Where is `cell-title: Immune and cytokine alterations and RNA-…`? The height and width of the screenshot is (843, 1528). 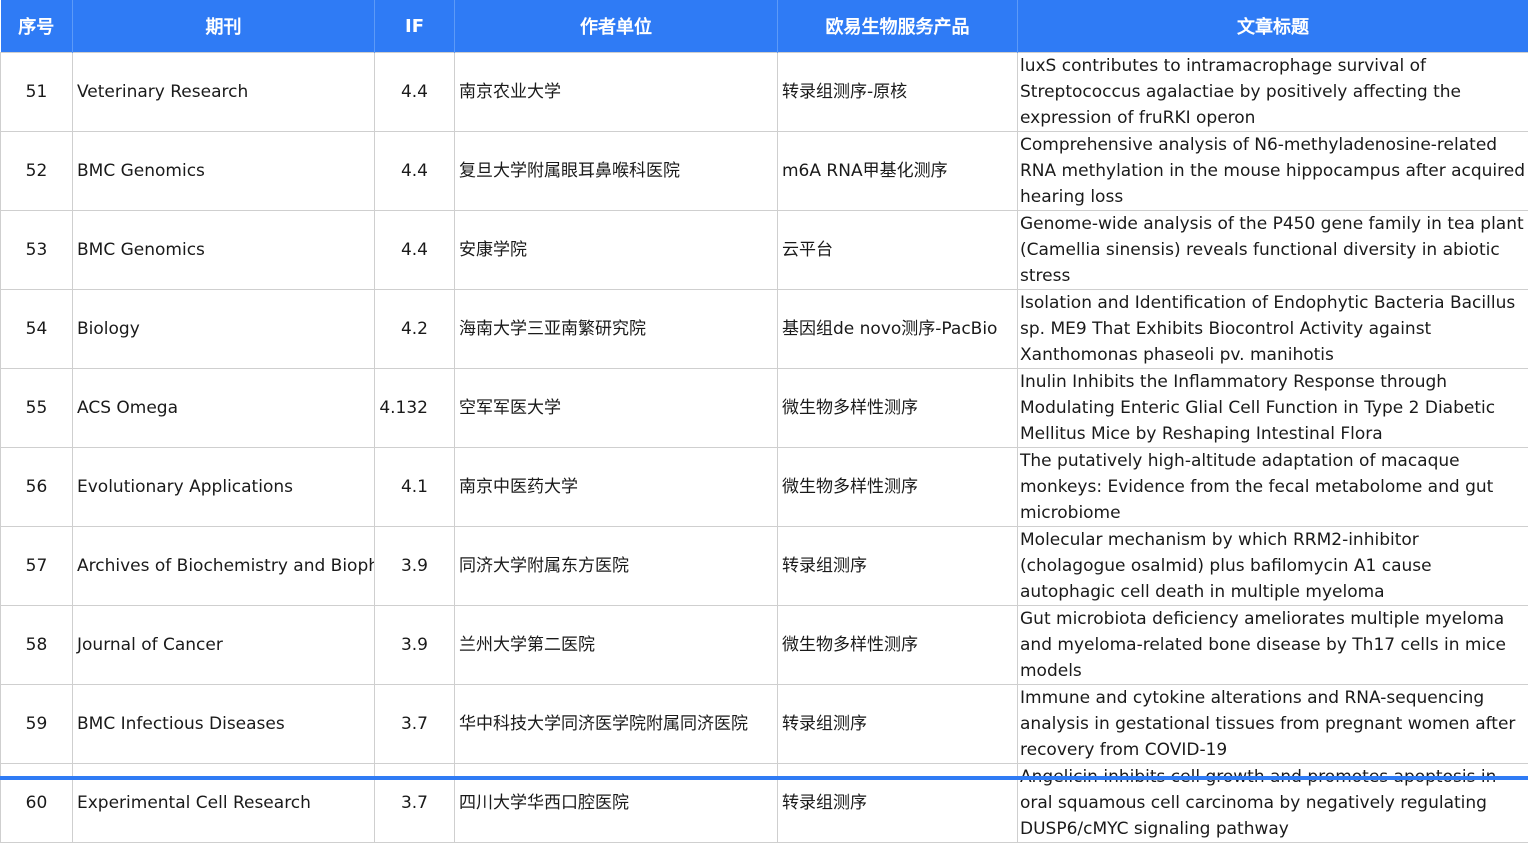 cell-title: Immune and cytokine alterations and RNA-… is located at coordinates (1273, 724).